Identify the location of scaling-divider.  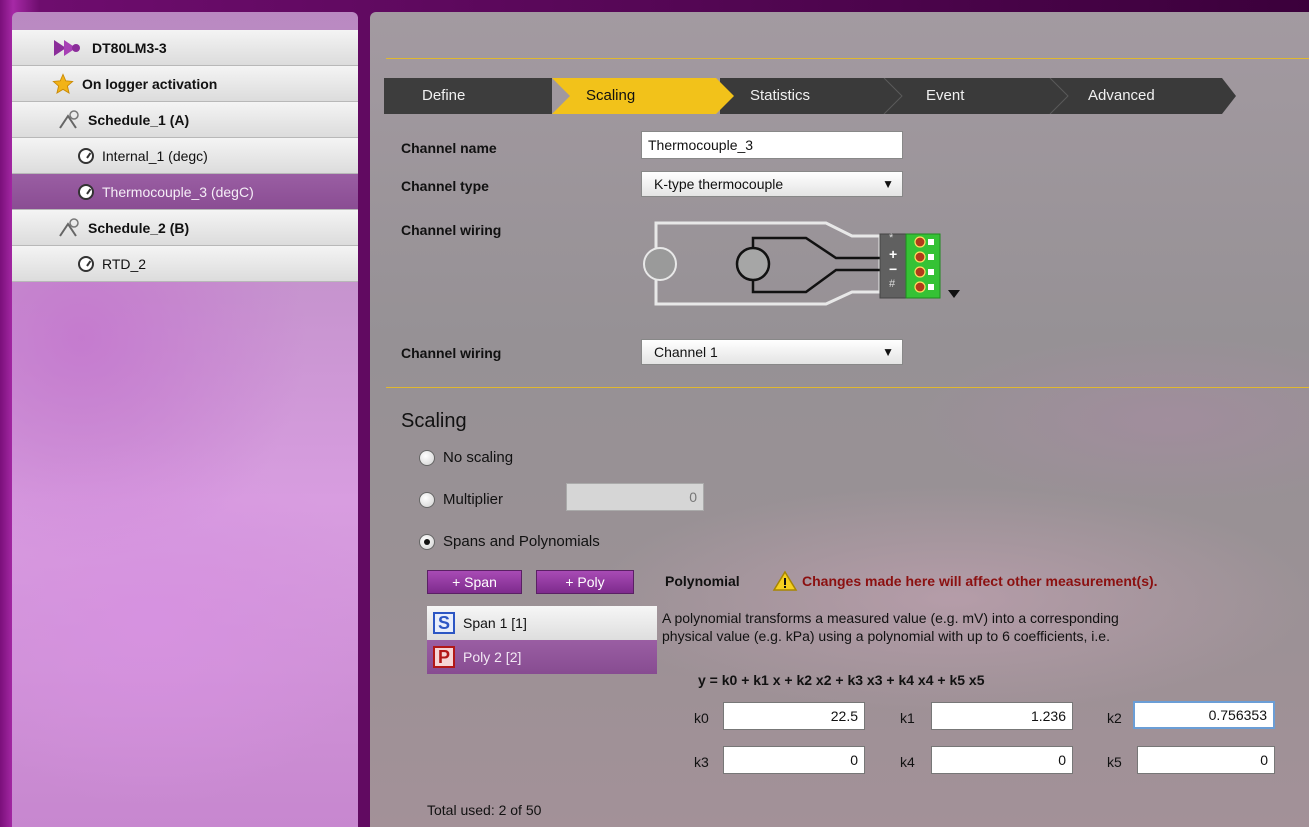
(847, 387).